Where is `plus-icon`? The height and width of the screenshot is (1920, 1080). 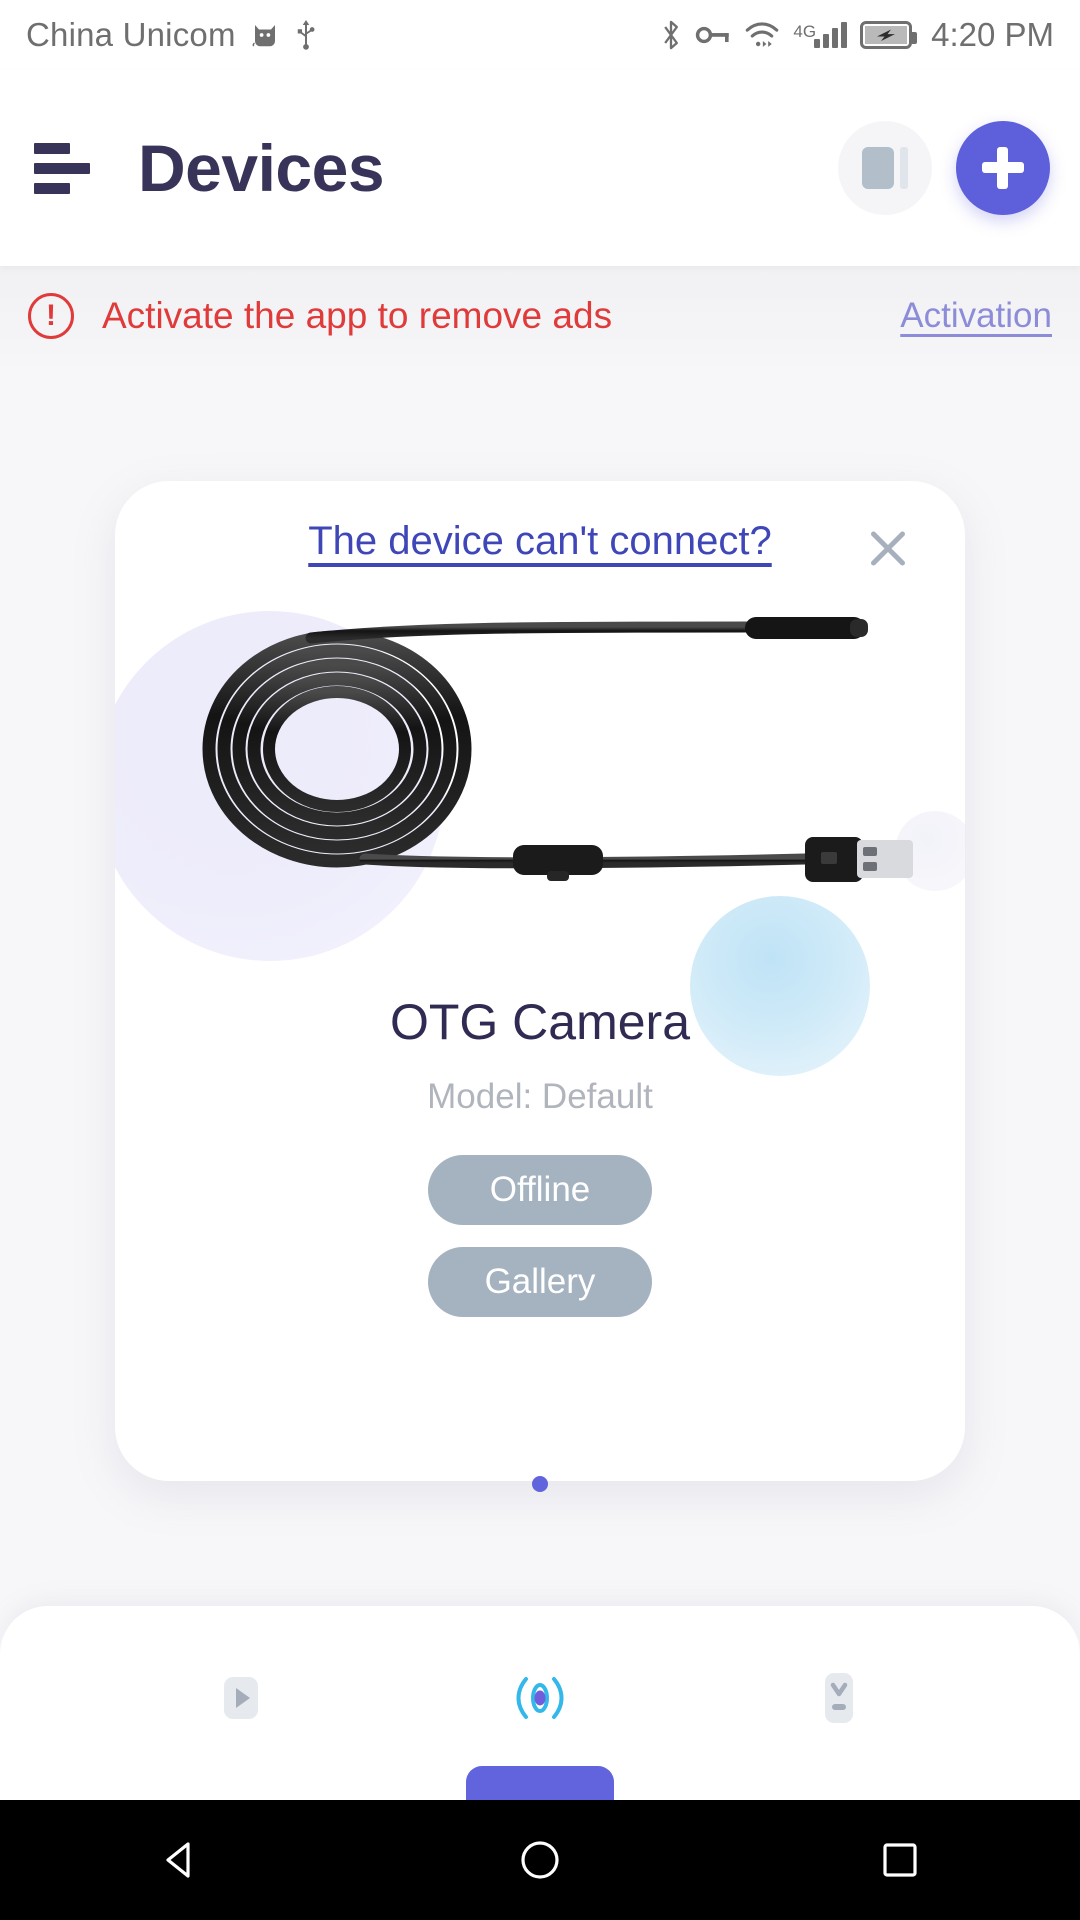 plus-icon is located at coordinates (1003, 168).